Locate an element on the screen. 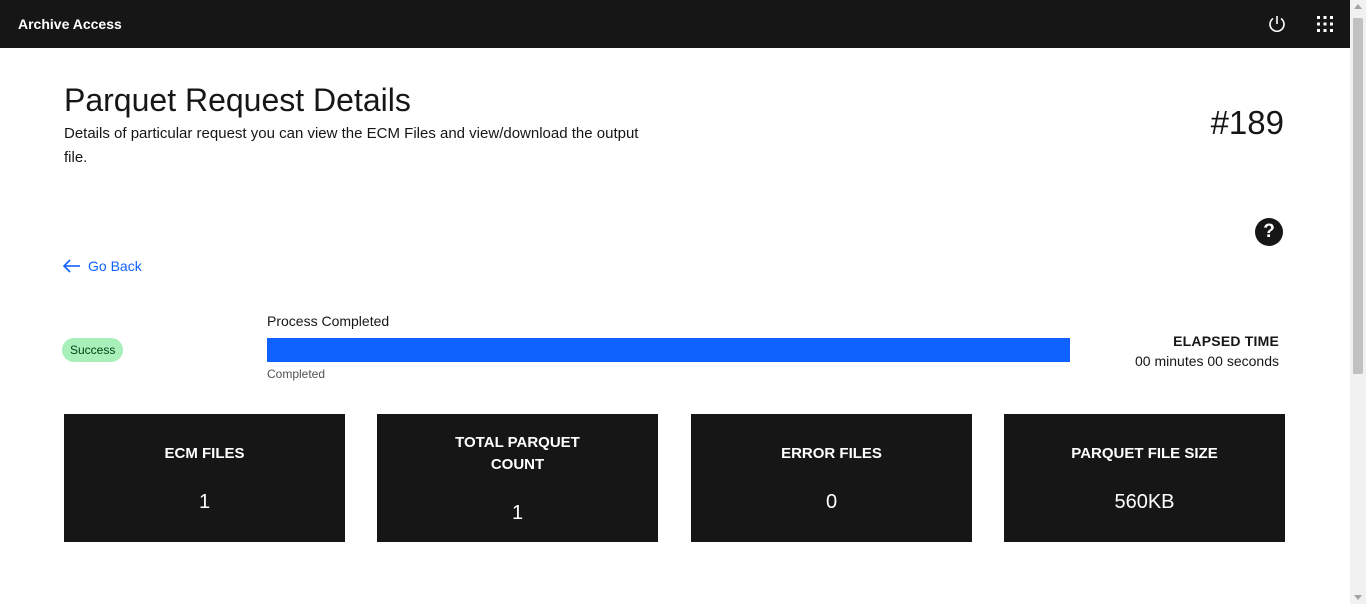 The image size is (1366, 604). question-mark-icon: ? is located at coordinates (1269, 231).